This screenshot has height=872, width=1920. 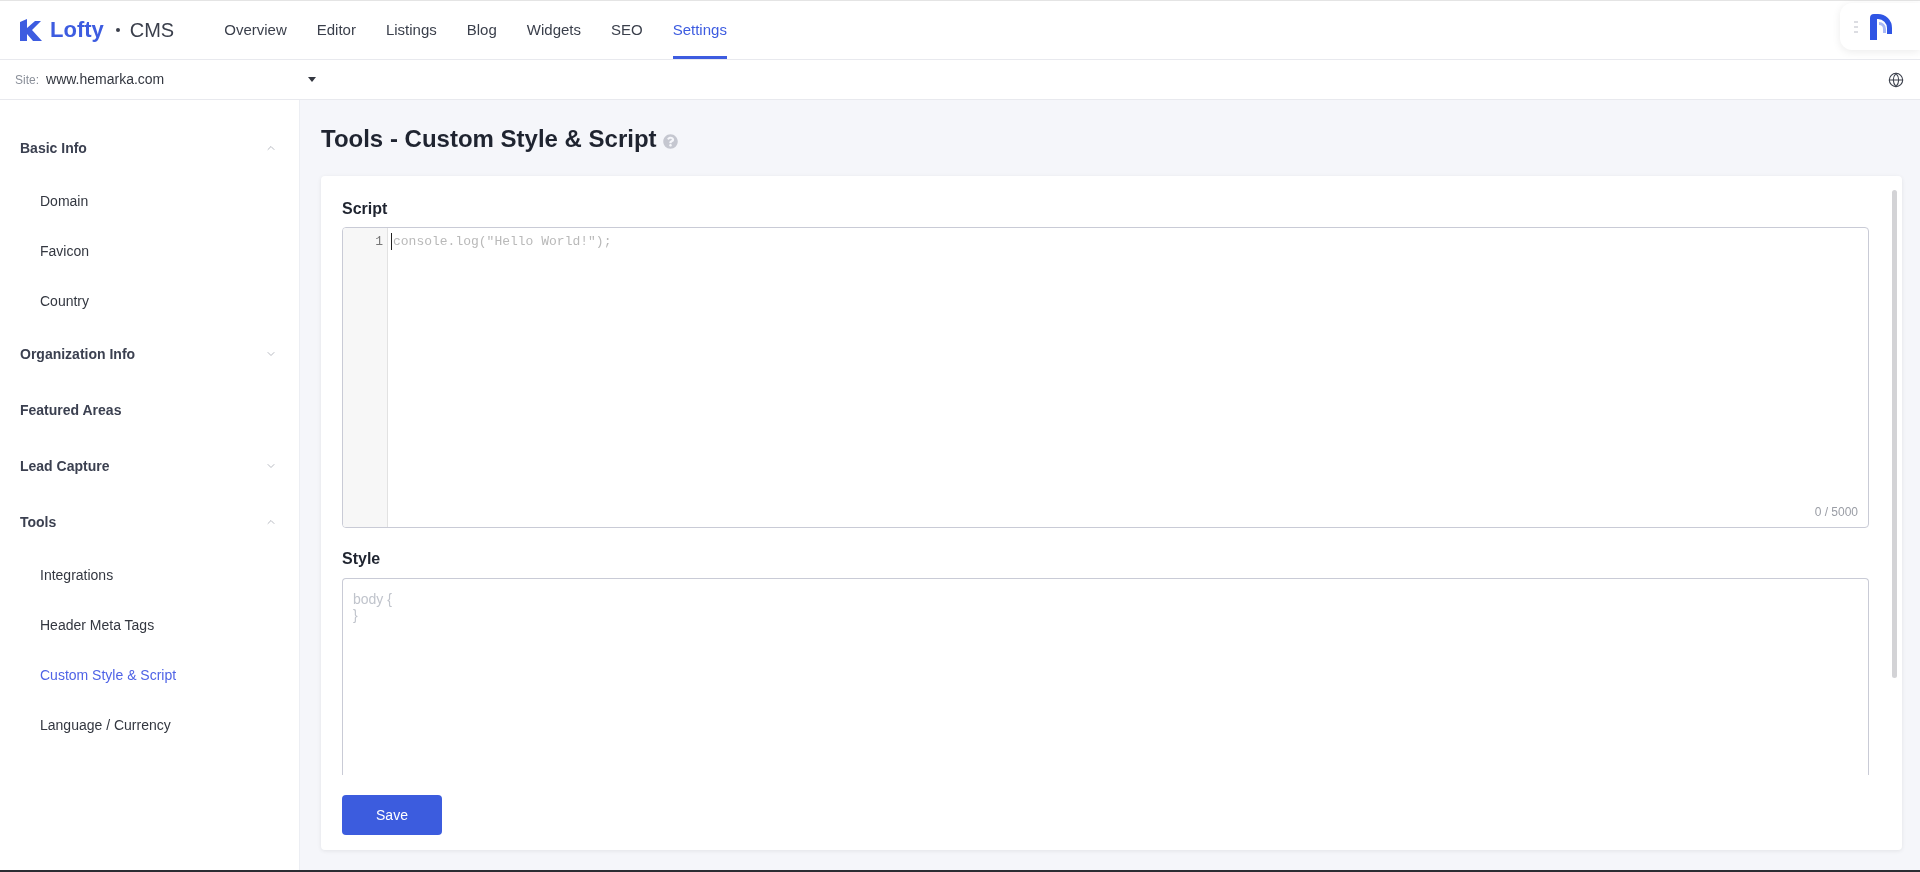 I want to click on globe-icon, so click(x=1896, y=79).